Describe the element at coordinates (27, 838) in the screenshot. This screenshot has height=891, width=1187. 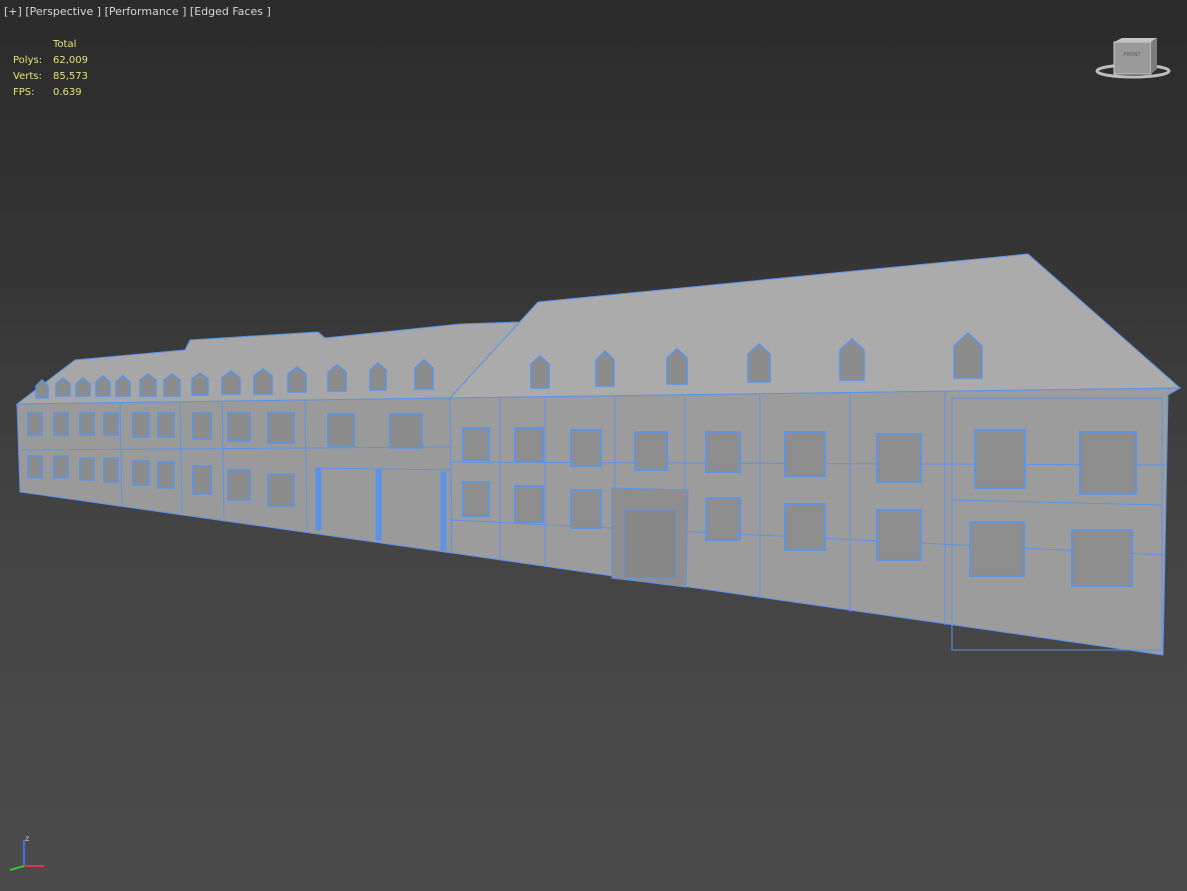
I see `axis-z-label: z` at that location.